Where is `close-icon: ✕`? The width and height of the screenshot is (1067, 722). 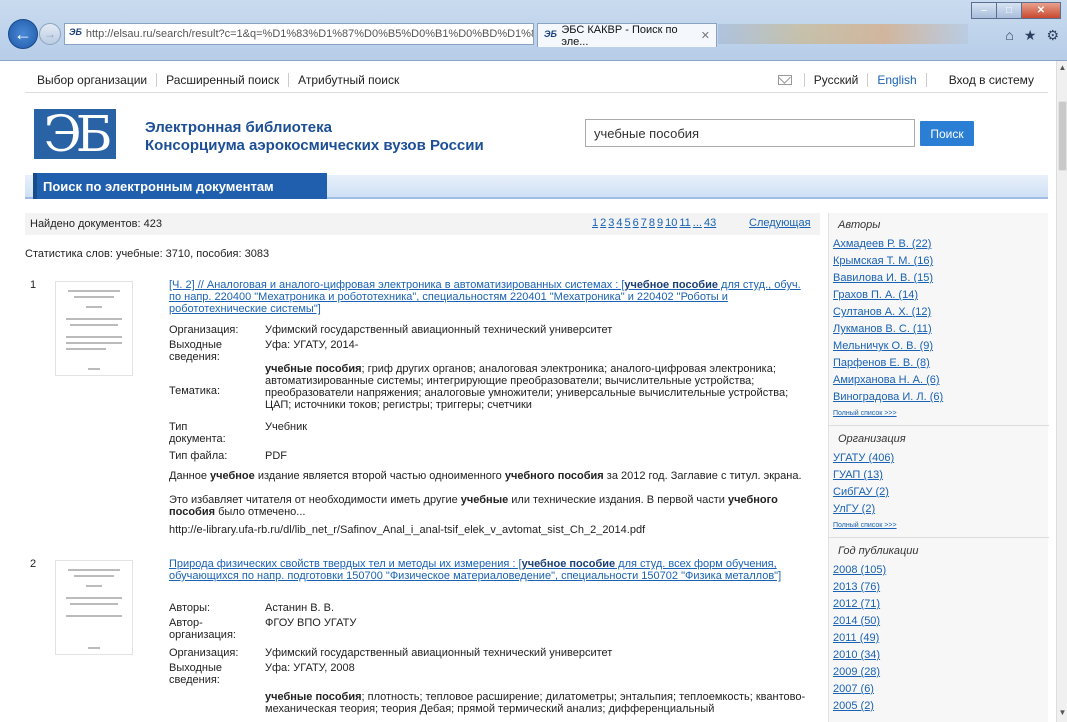 close-icon: ✕ is located at coordinates (1041, 10).